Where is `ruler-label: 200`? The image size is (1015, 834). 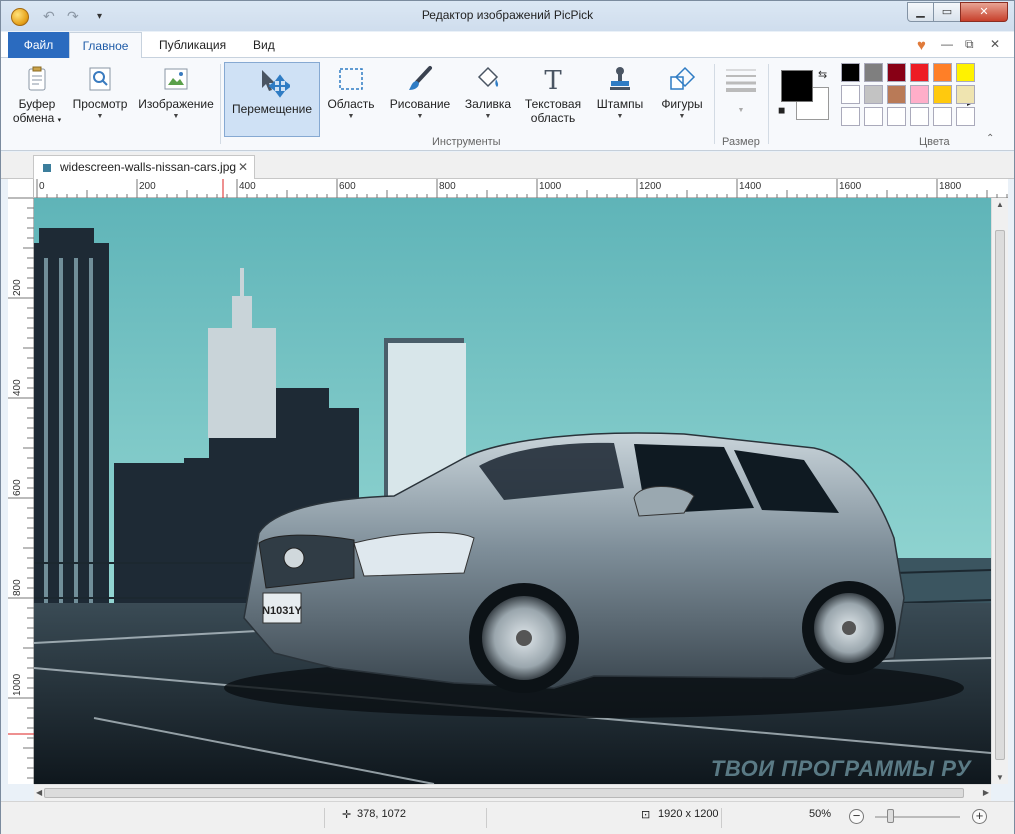
ruler-label: 200 is located at coordinates (147, 186).